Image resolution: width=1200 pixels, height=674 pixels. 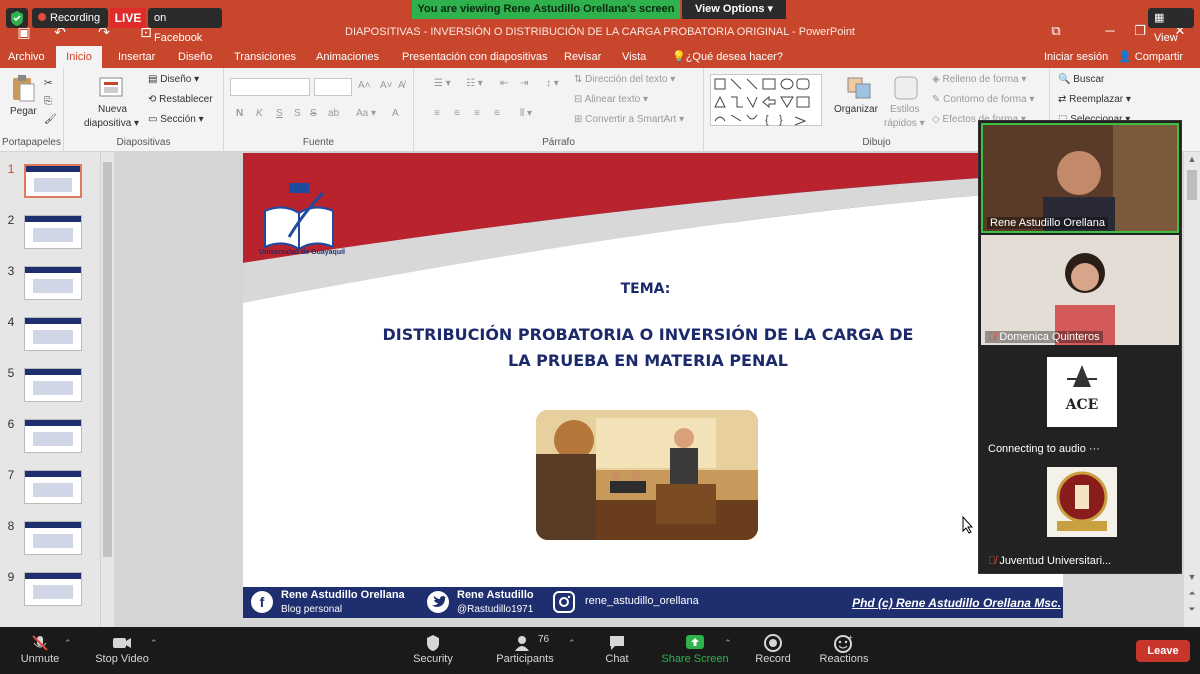 What do you see at coordinates (433, 652) in the screenshot?
I see `security-button: Security` at bounding box center [433, 652].